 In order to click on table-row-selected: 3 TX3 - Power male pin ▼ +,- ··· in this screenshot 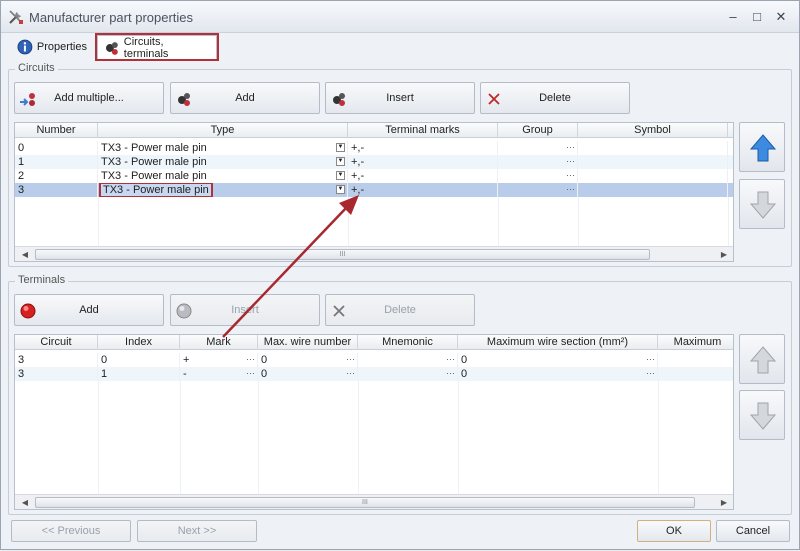, I will do `click(374, 190)`.